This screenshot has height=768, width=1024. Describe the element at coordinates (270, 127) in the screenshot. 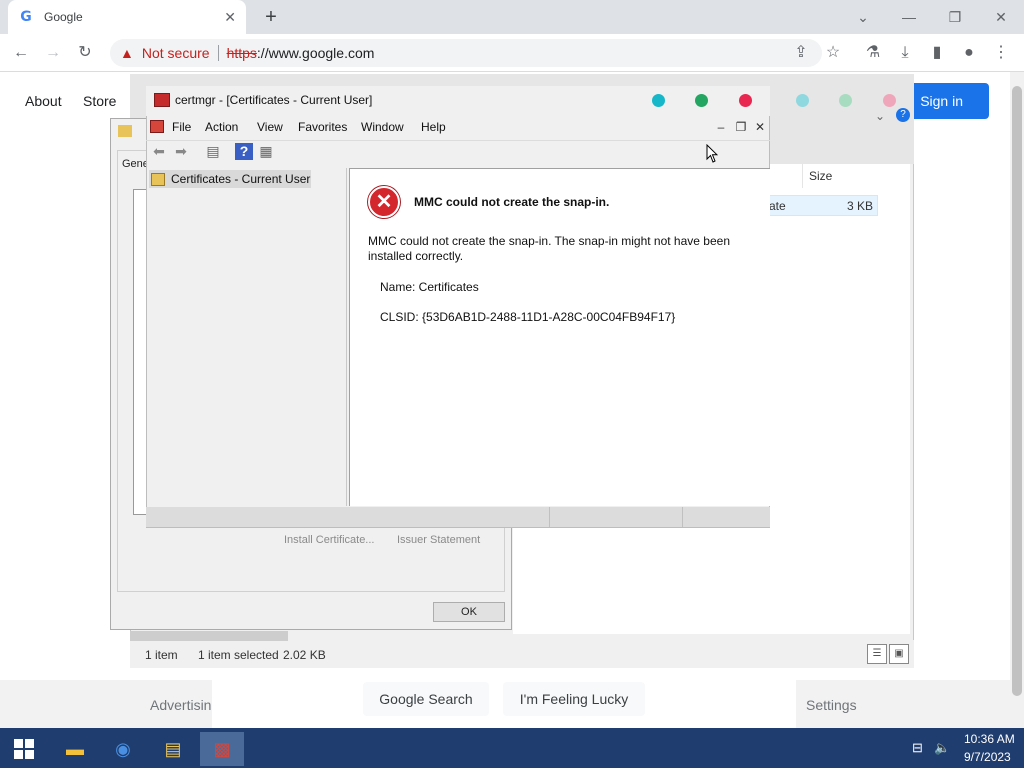

I see `menu-view: View` at that location.